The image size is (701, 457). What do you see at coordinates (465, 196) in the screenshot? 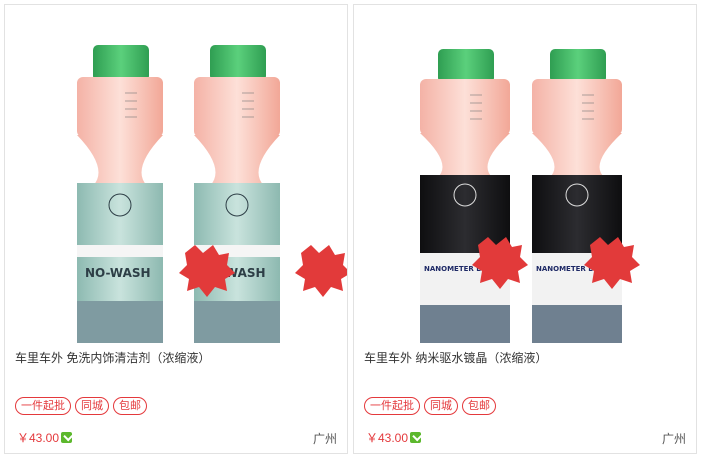
I see `bottle-left: NANOMETER DRIVE` at bounding box center [465, 196].